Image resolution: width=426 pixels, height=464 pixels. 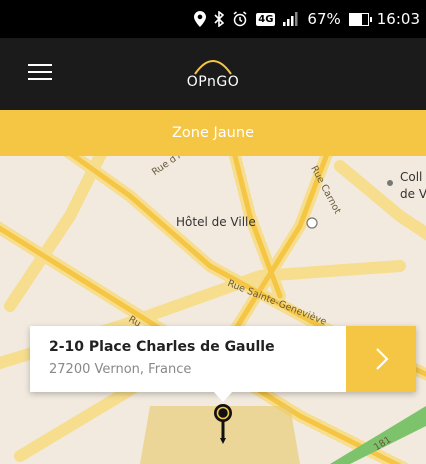 I want to click on zone-banner: Zone Jaune, so click(x=213, y=133).